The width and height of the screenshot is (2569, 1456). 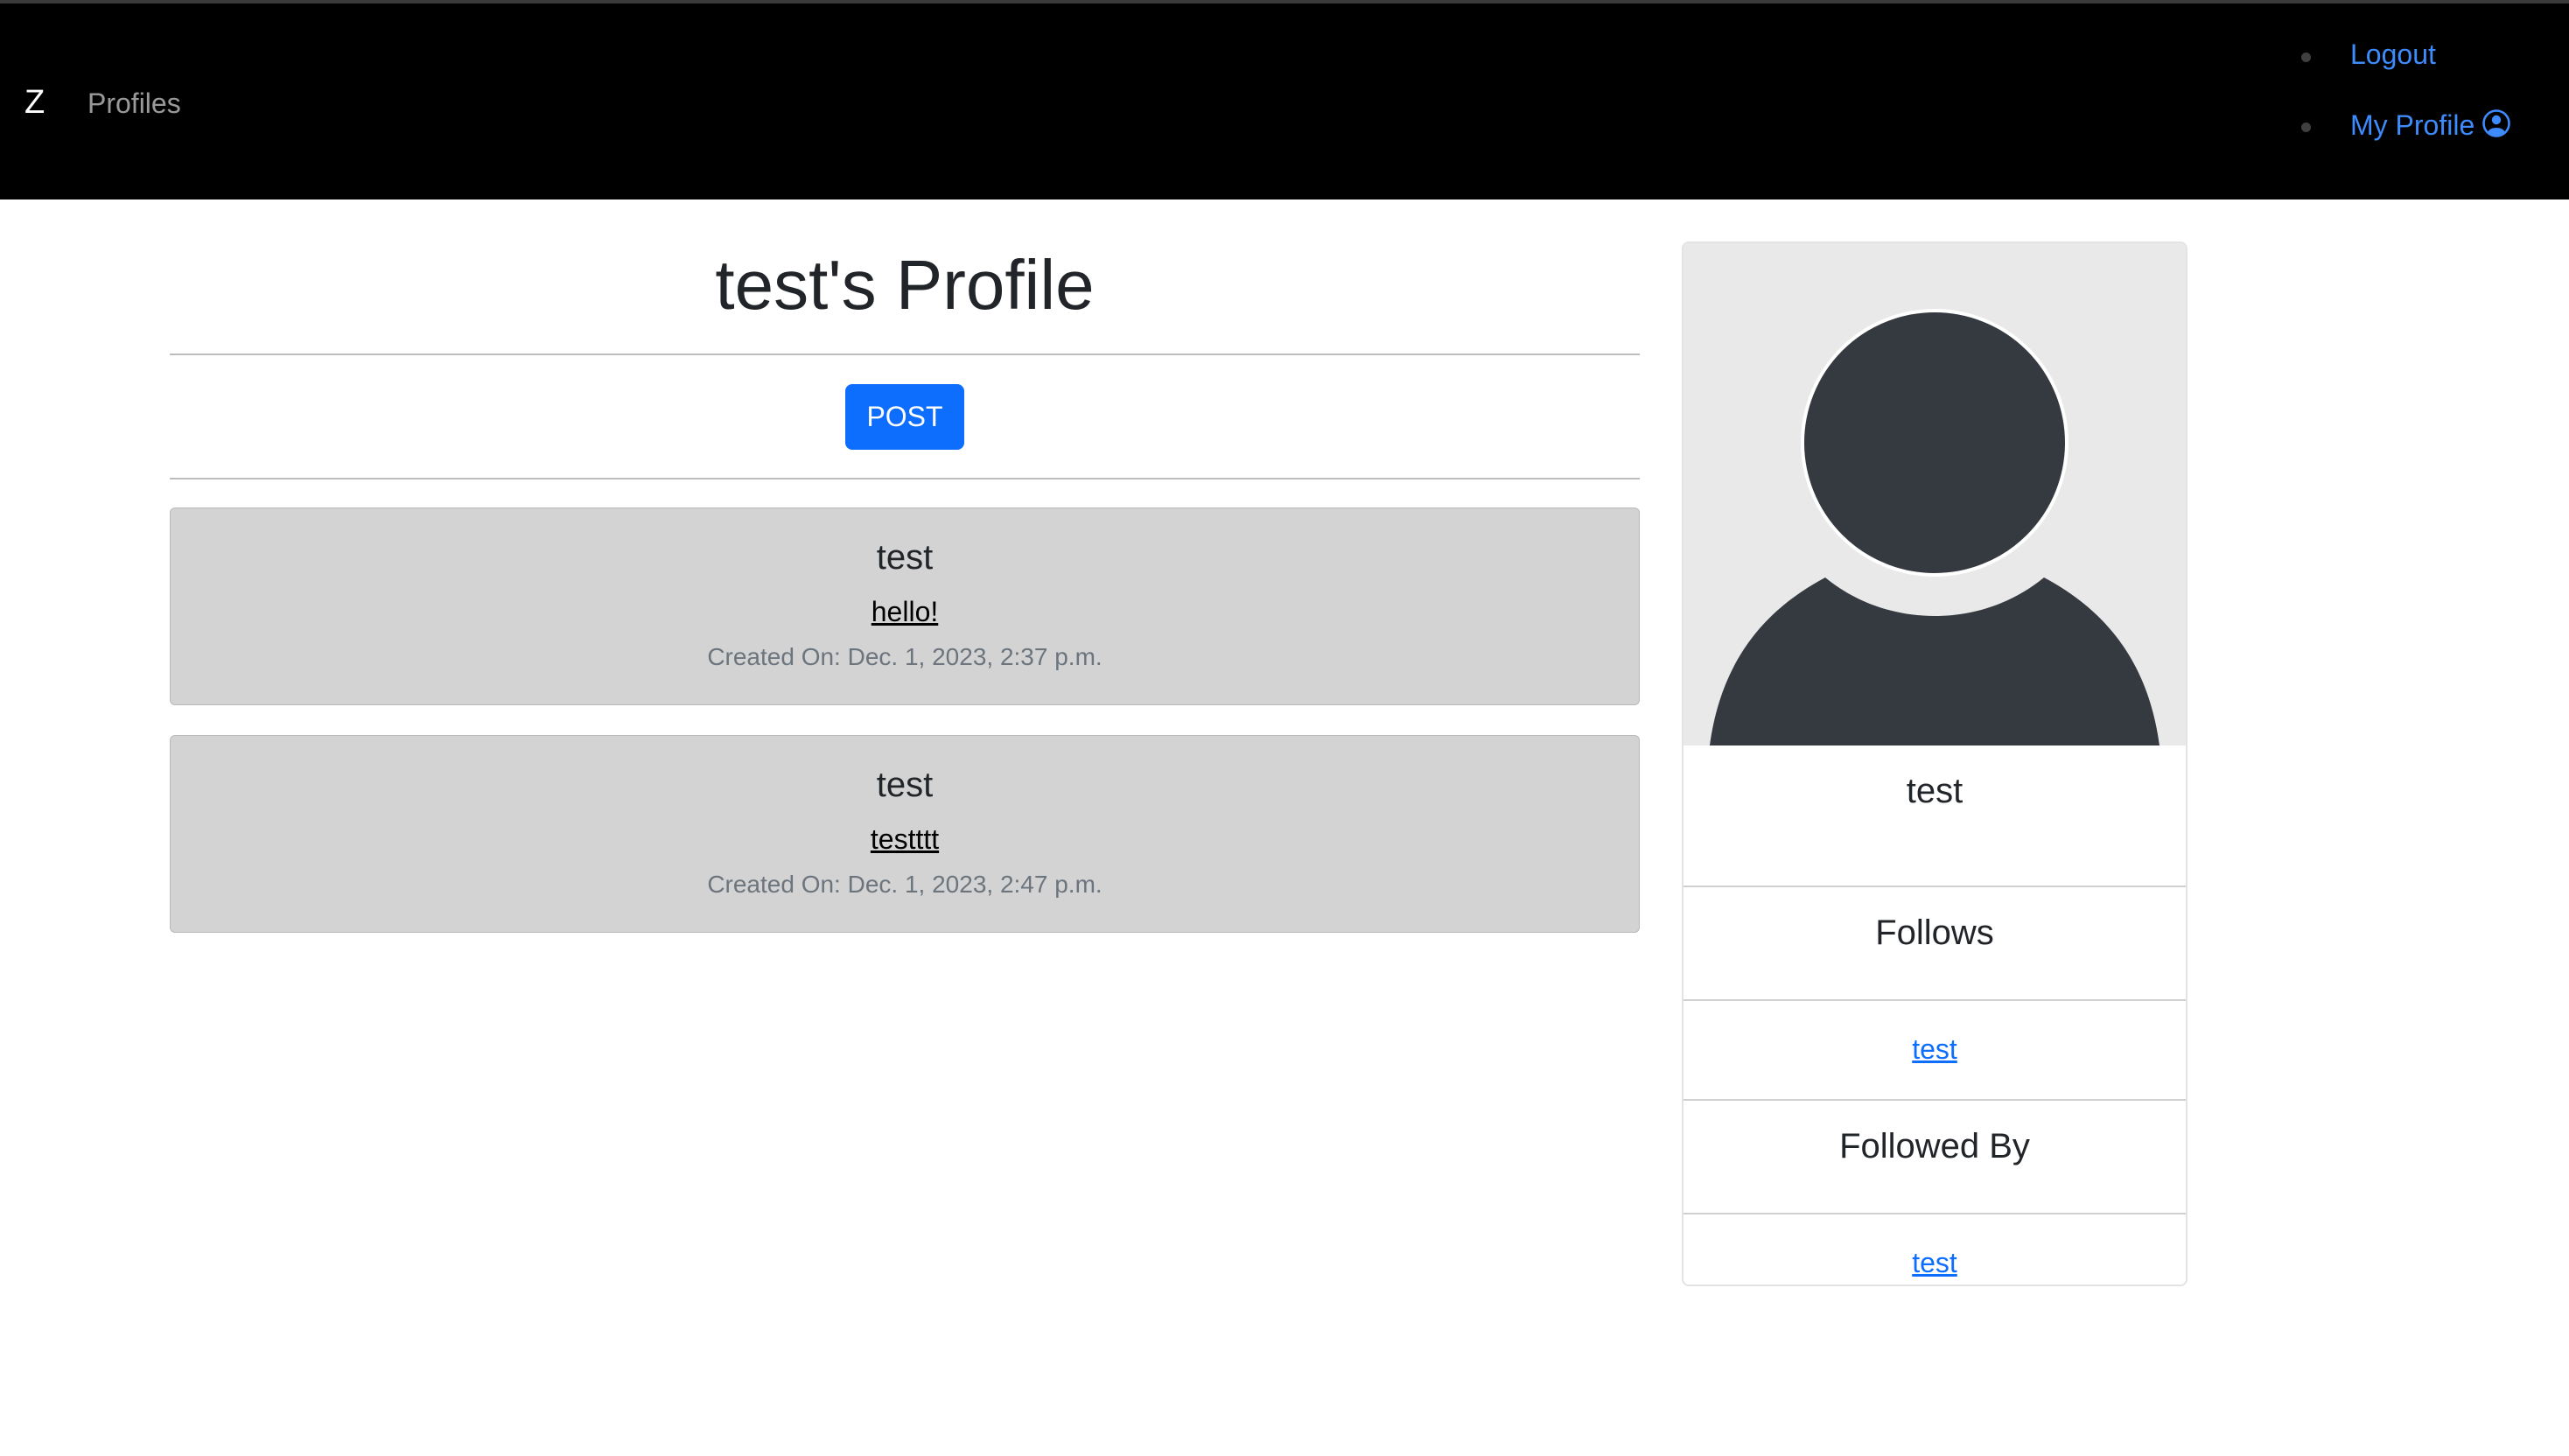 I want to click on followed-by-list-item: test, so click(x=1935, y=1263).